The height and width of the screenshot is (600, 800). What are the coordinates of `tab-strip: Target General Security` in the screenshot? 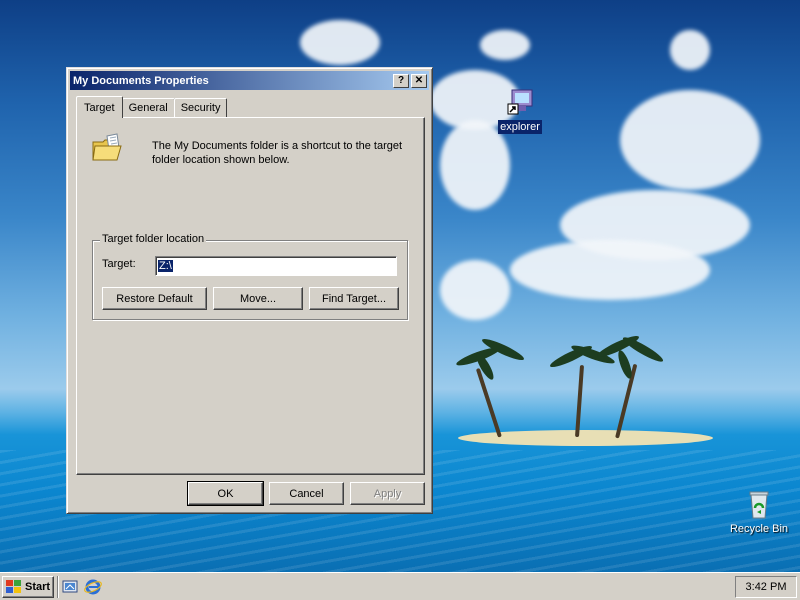 It's located at (152, 107).